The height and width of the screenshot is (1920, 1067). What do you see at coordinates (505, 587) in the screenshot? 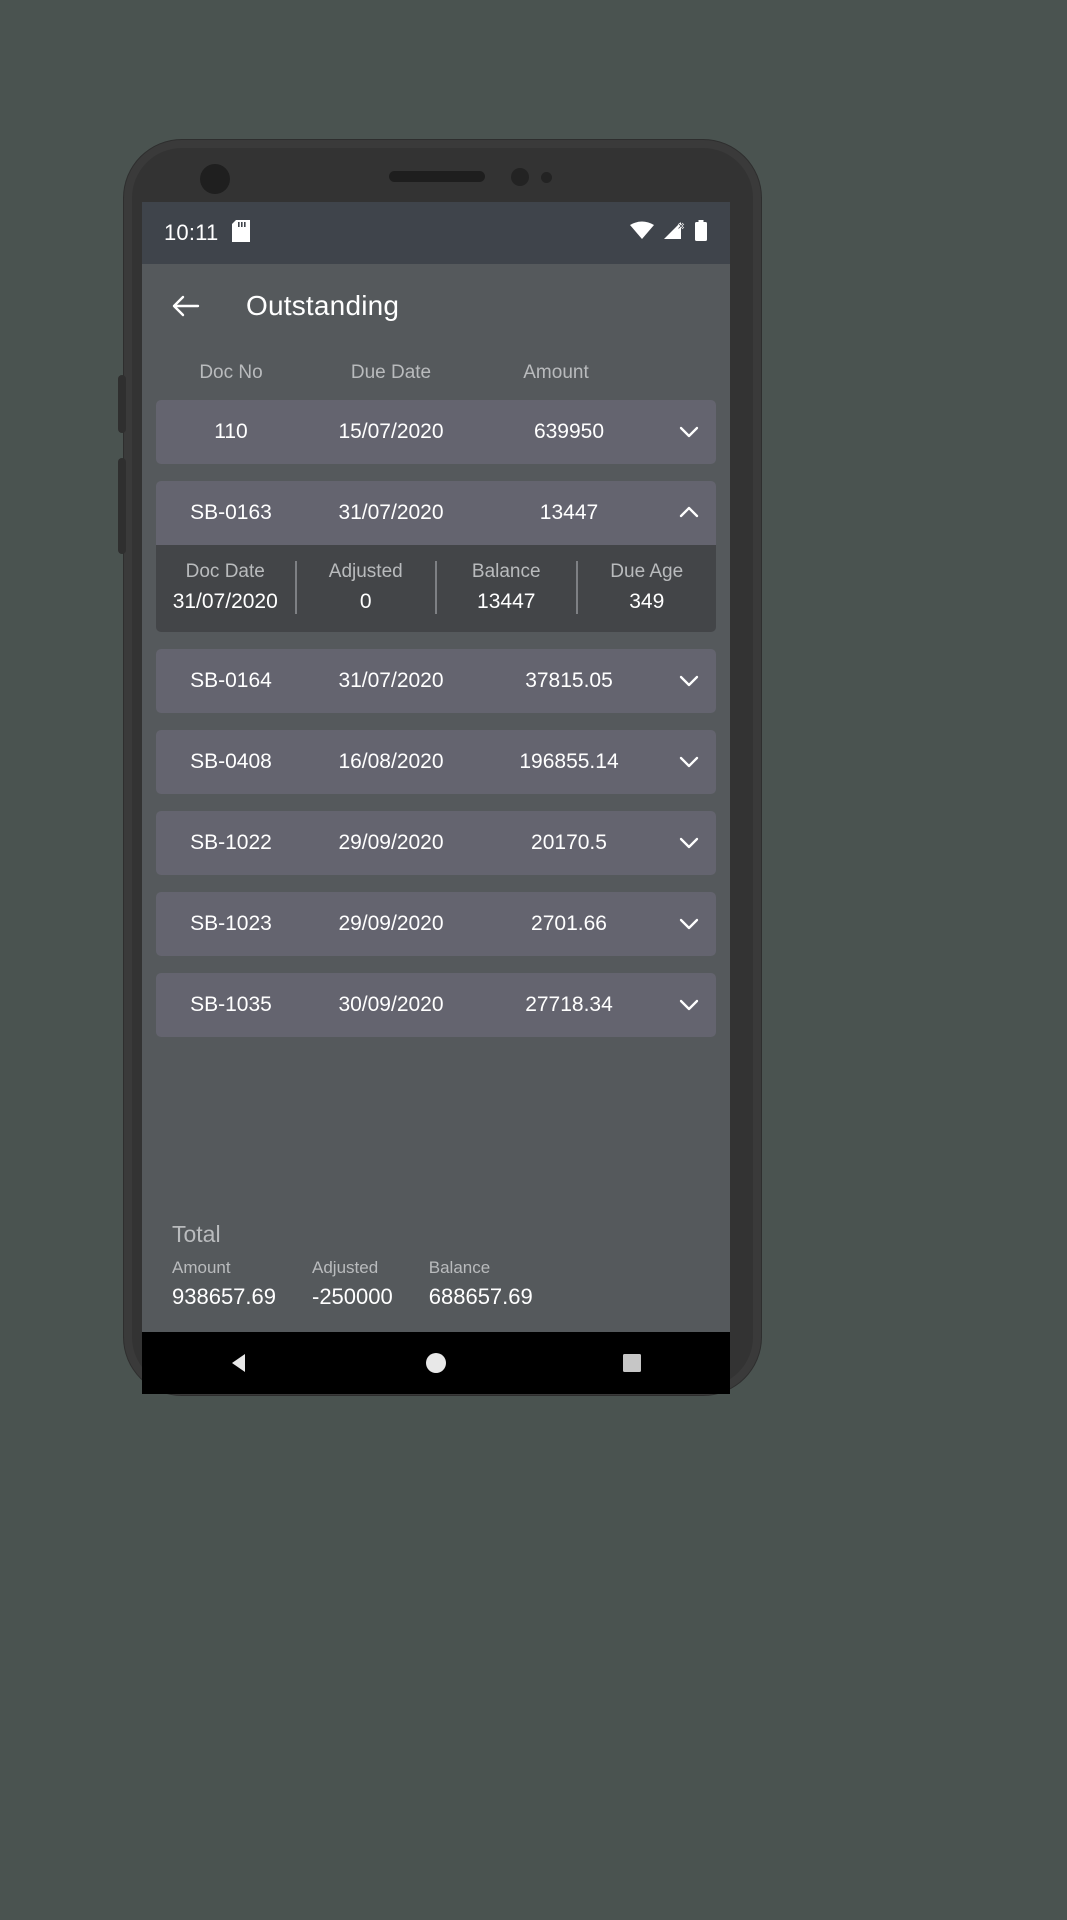
I see `detail-balance: Balance 13447` at bounding box center [505, 587].